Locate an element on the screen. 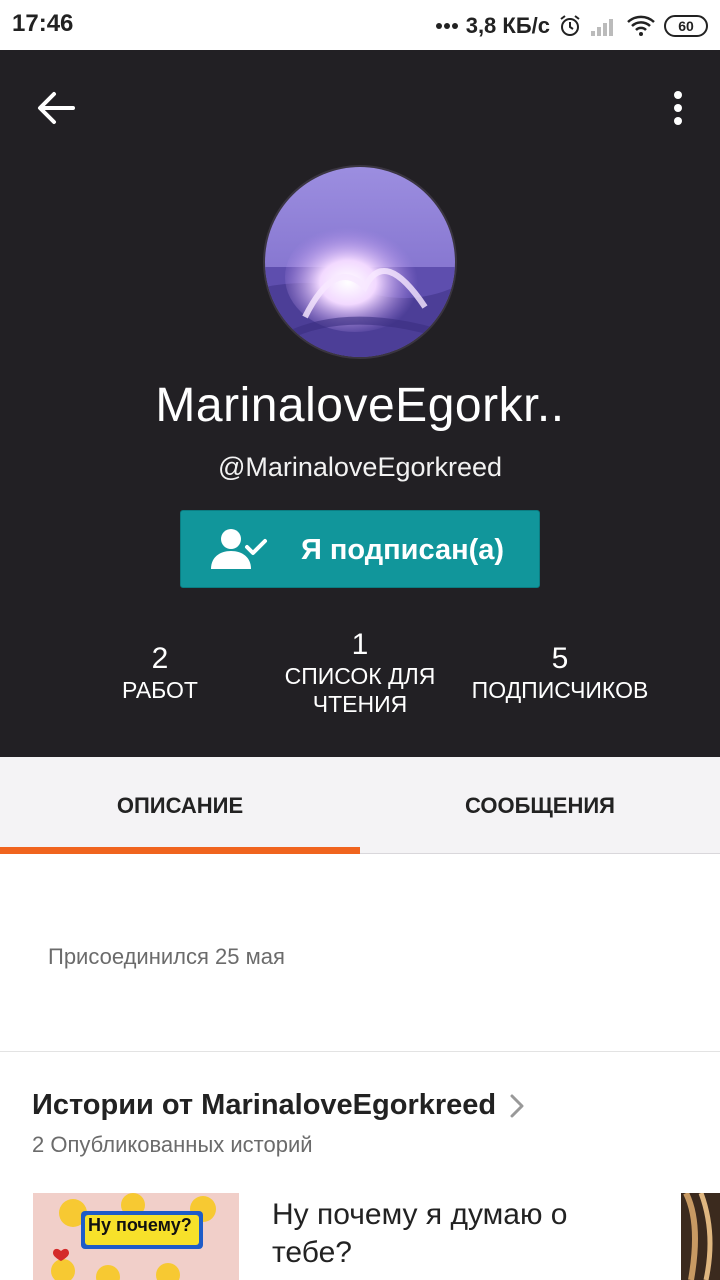 The width and height of the screenshot is (720, 1280). stat-works-label: РАБОТ is located at coordinates (160, 690).